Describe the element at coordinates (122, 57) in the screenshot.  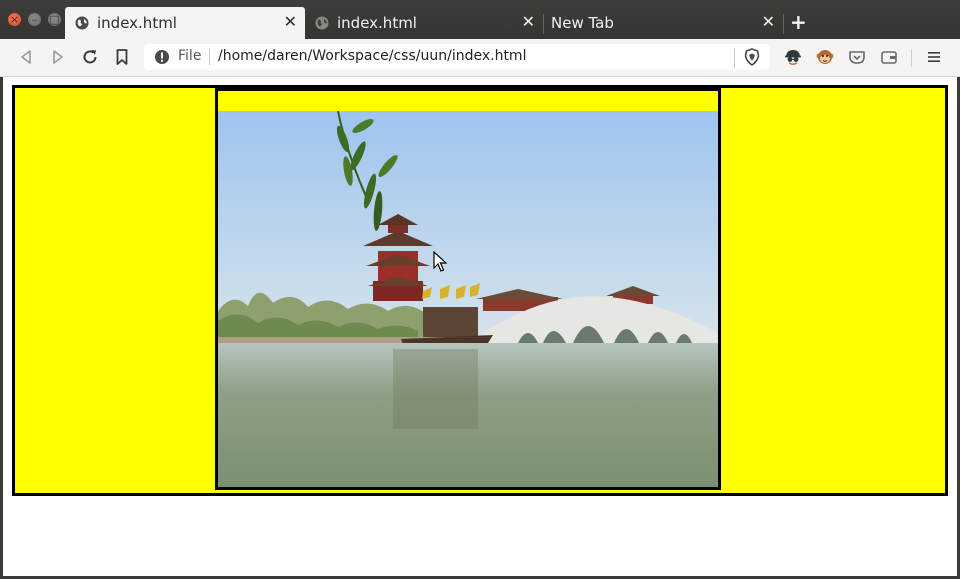
I see `bookmark-icon` at that location.